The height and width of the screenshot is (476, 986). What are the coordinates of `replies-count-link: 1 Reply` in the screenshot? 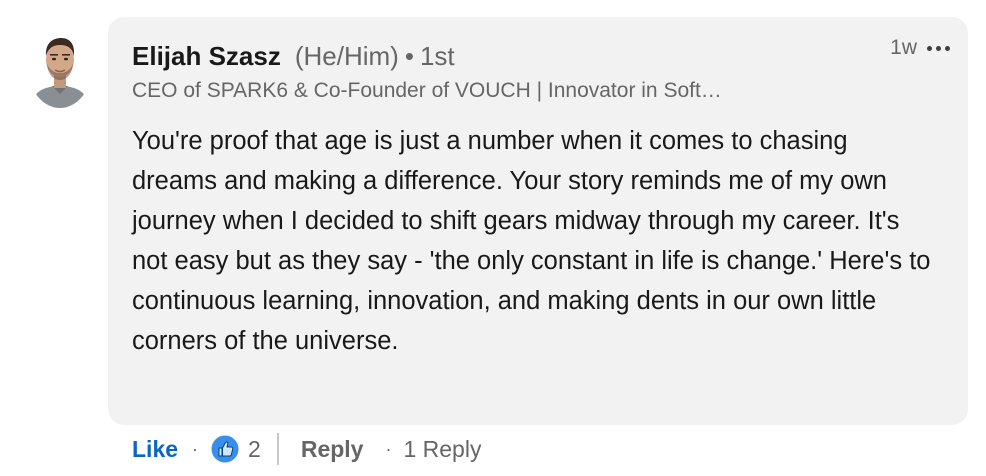 It's located at (442, 449).